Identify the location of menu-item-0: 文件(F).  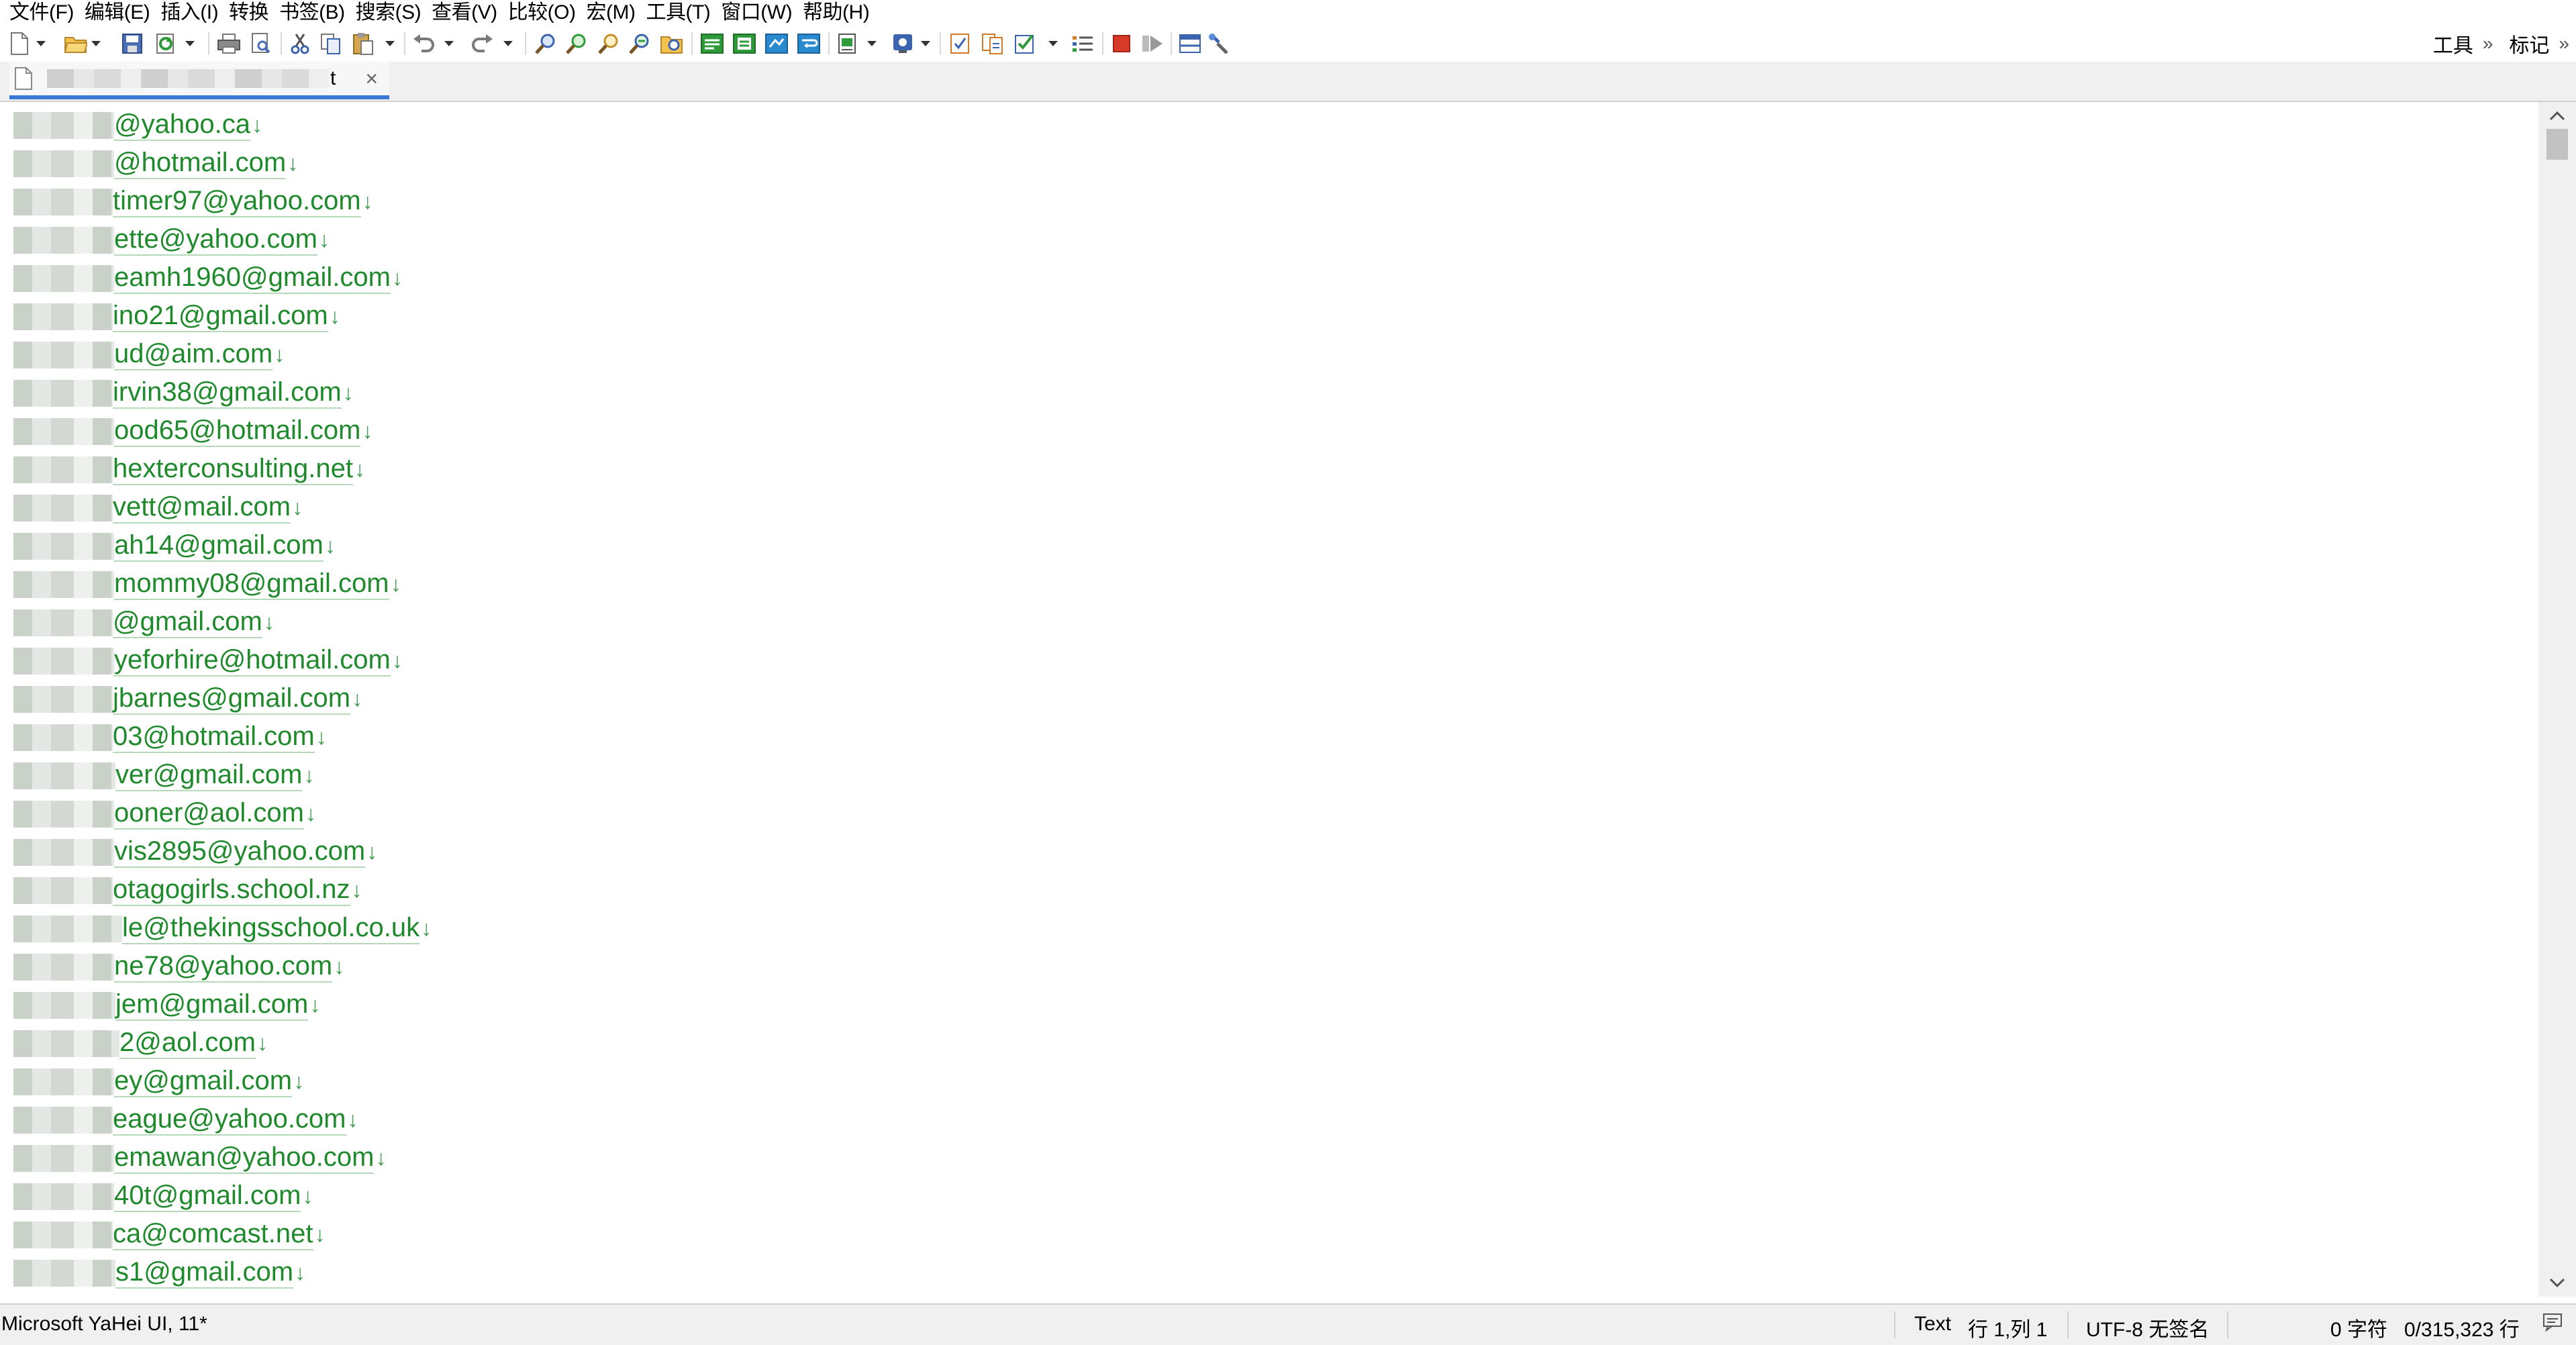
(37, 13).